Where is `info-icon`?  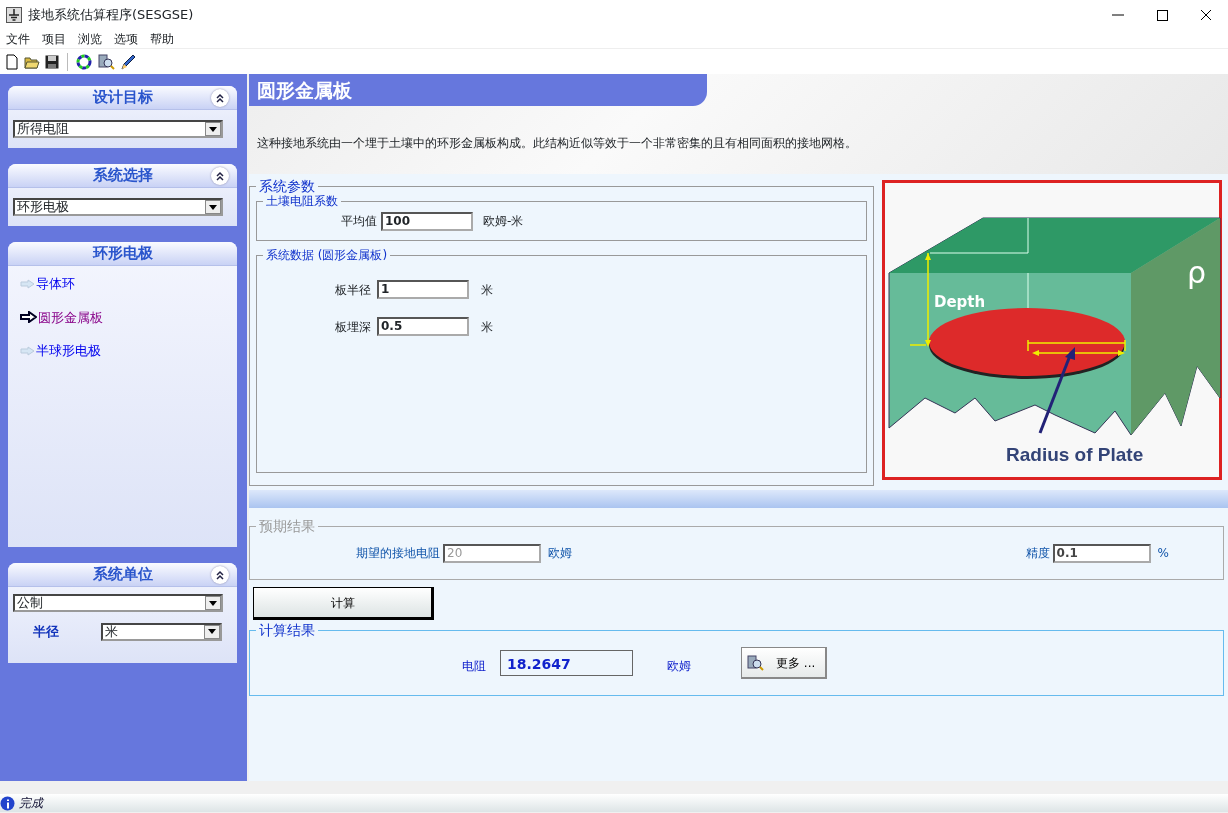 info-icon is located at coordinates (7, 803).